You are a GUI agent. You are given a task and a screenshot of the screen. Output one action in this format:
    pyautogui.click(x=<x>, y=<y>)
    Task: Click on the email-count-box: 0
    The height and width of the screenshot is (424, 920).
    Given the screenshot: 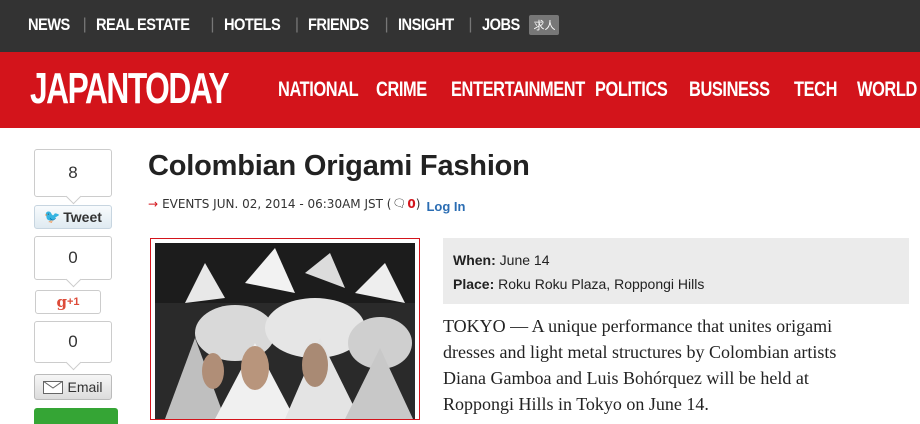 What is the action you would take?
    pyautogui.click(x=73, y=342)
    